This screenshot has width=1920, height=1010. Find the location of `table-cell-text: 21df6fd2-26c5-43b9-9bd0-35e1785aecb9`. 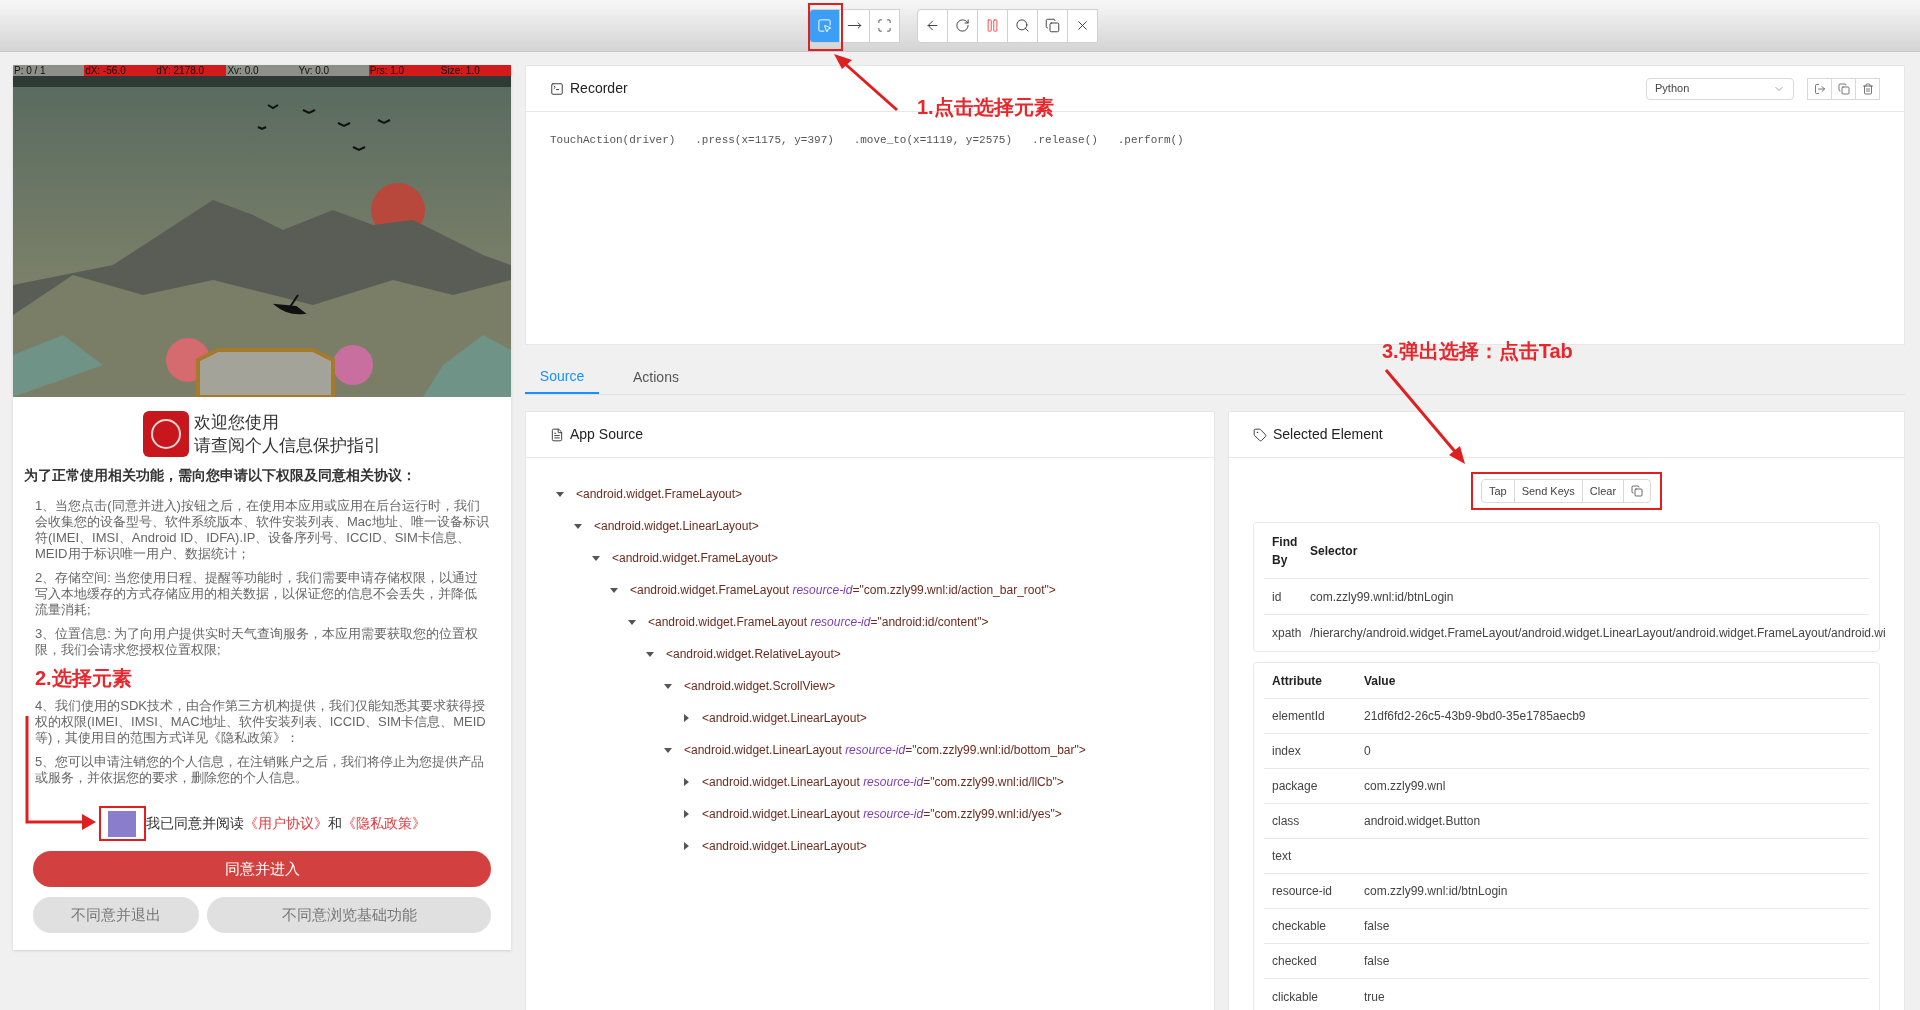

table-cell-text: 21df6fd2-26c5-43b9-9bd0-35e1785aecb9 is located at coordinates (1475, 716).